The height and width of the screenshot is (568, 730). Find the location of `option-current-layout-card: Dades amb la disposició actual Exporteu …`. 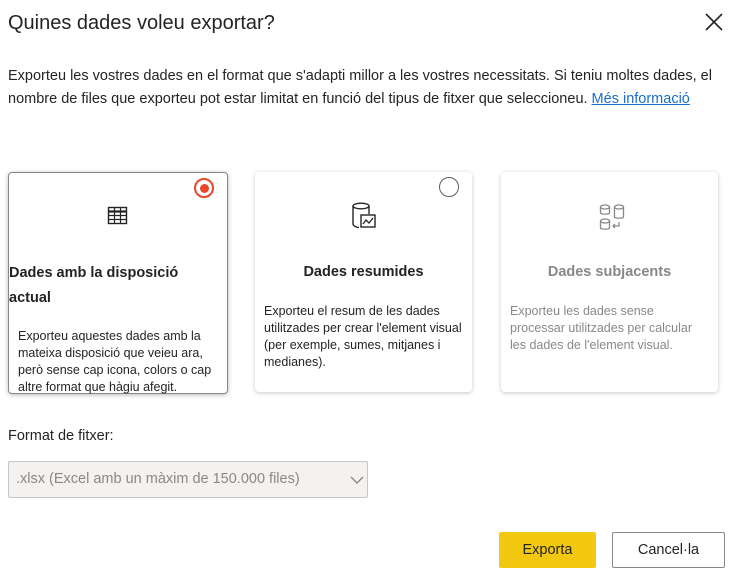

option-current-layout-card: Dades amb la disposició actual Exporteu … is located at coordinates (118, 283).